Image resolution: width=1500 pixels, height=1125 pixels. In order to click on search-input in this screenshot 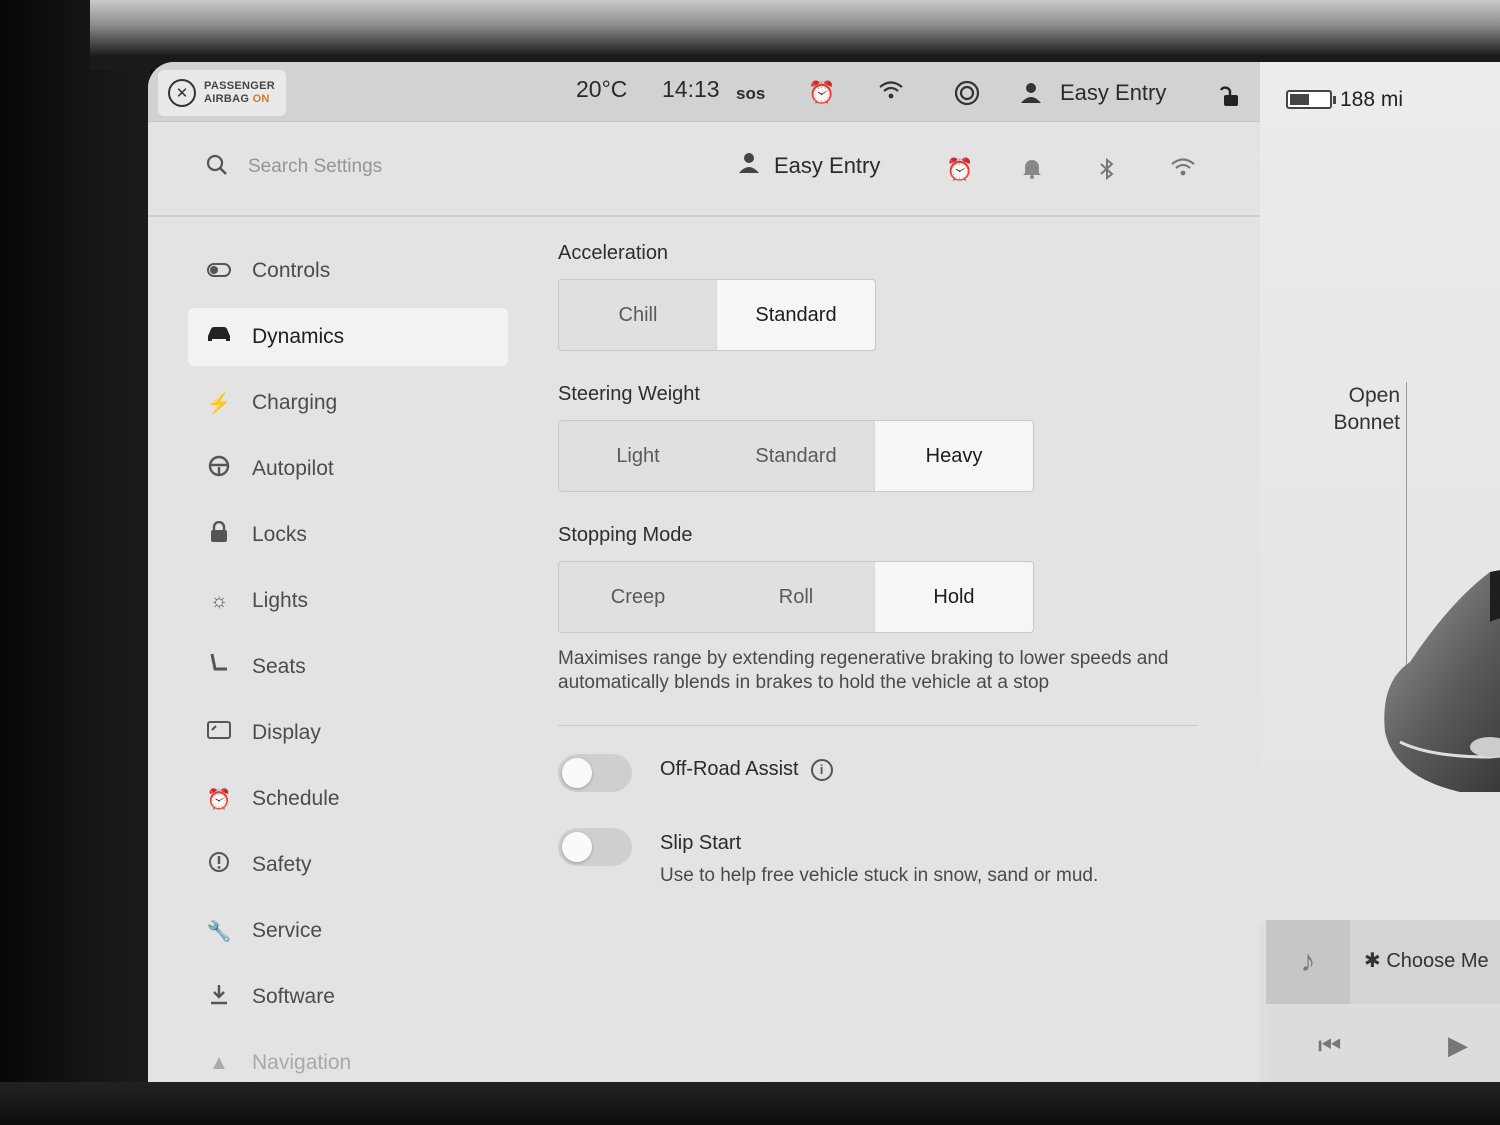, I will do `click(398, 167)`.